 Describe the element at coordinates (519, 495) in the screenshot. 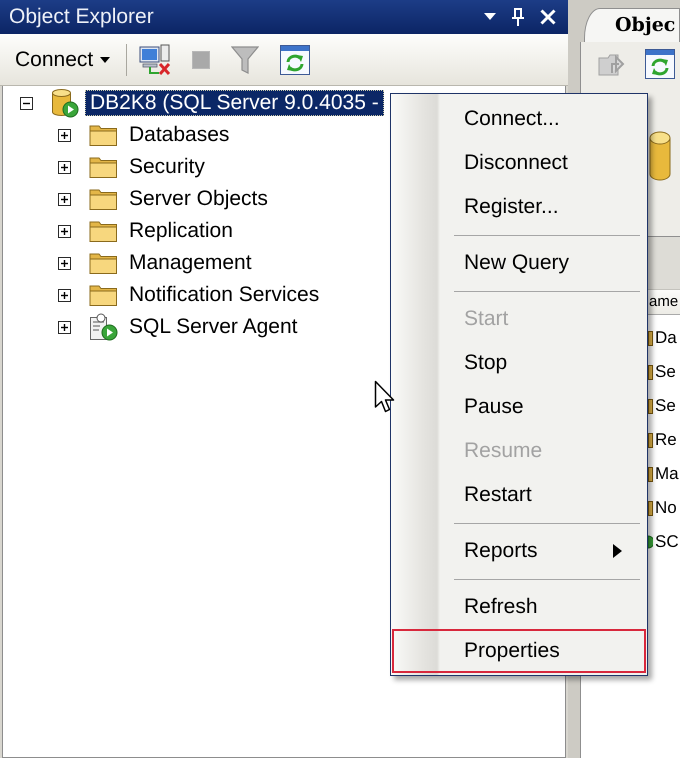

I see `menu-item: Restart` at that location.